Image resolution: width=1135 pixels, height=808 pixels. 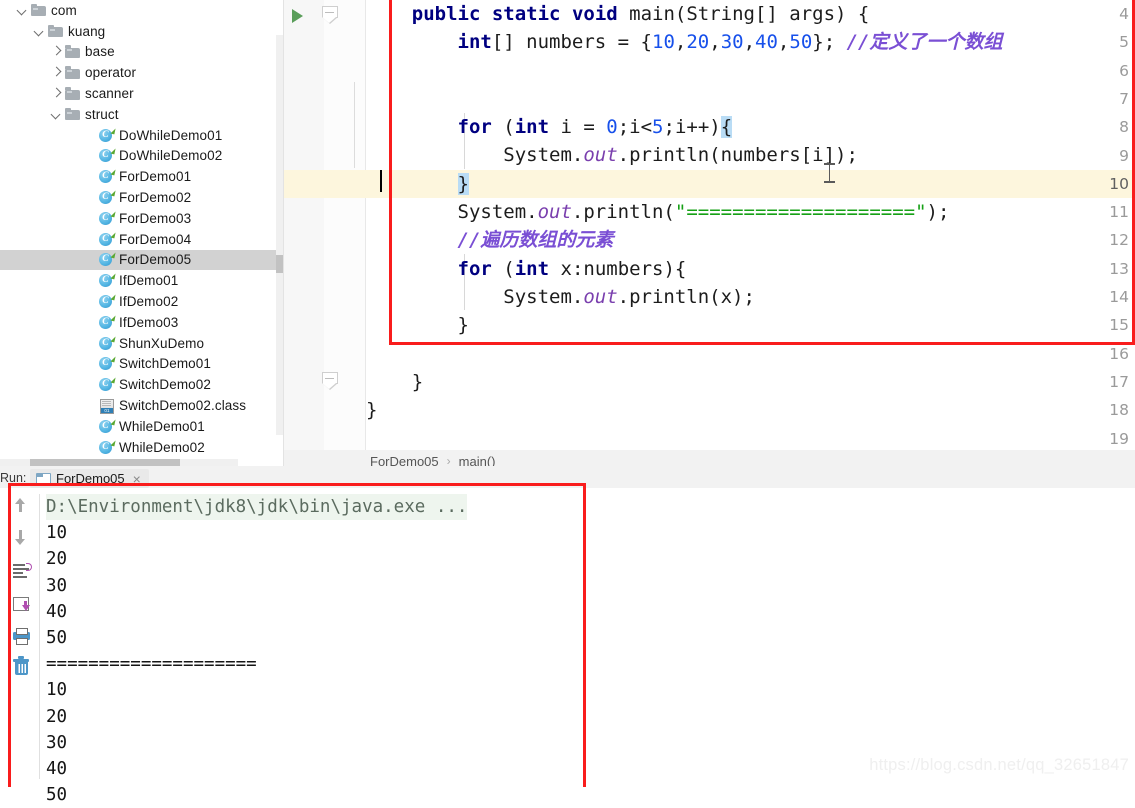 I want to click on run-tab-fordemo05: ForDemo05 ×, so click(x=89, y=478).